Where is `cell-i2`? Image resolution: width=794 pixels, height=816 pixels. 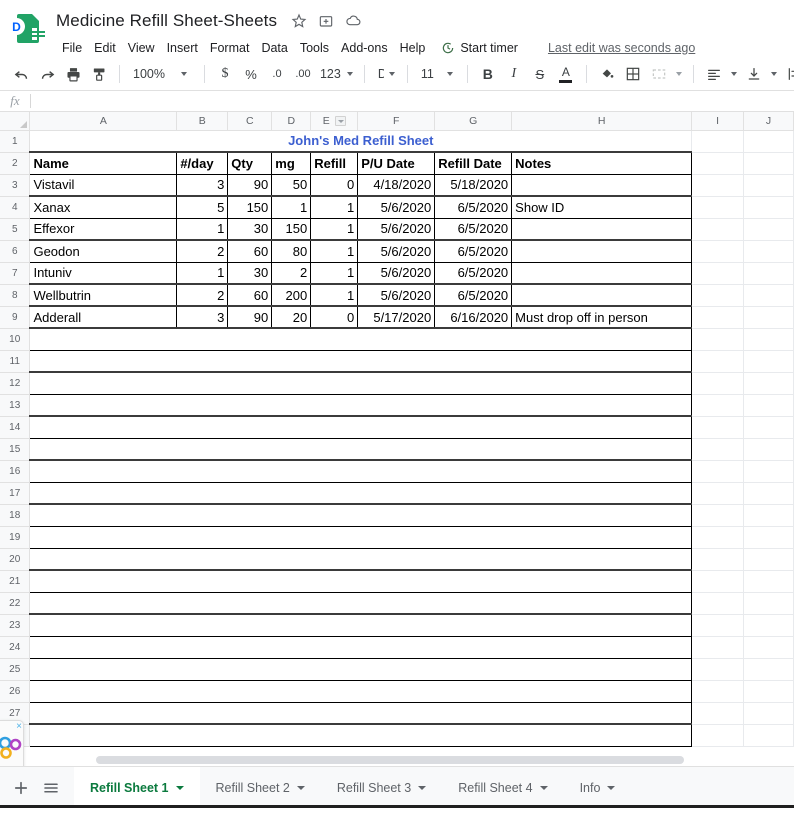
cell-i2 is located at coordinates (718, 163).